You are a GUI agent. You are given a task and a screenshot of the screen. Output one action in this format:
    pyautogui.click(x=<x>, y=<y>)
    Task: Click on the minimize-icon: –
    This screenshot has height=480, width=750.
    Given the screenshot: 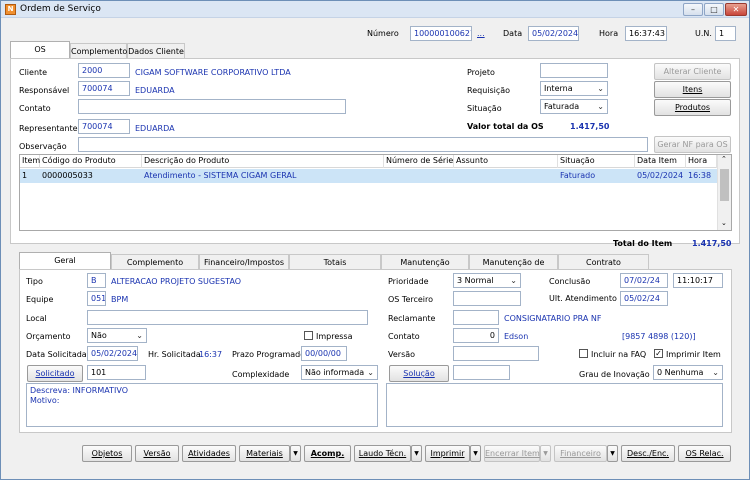 What is the action you would take?
    pyautogui.click(x=693, y=9)
    